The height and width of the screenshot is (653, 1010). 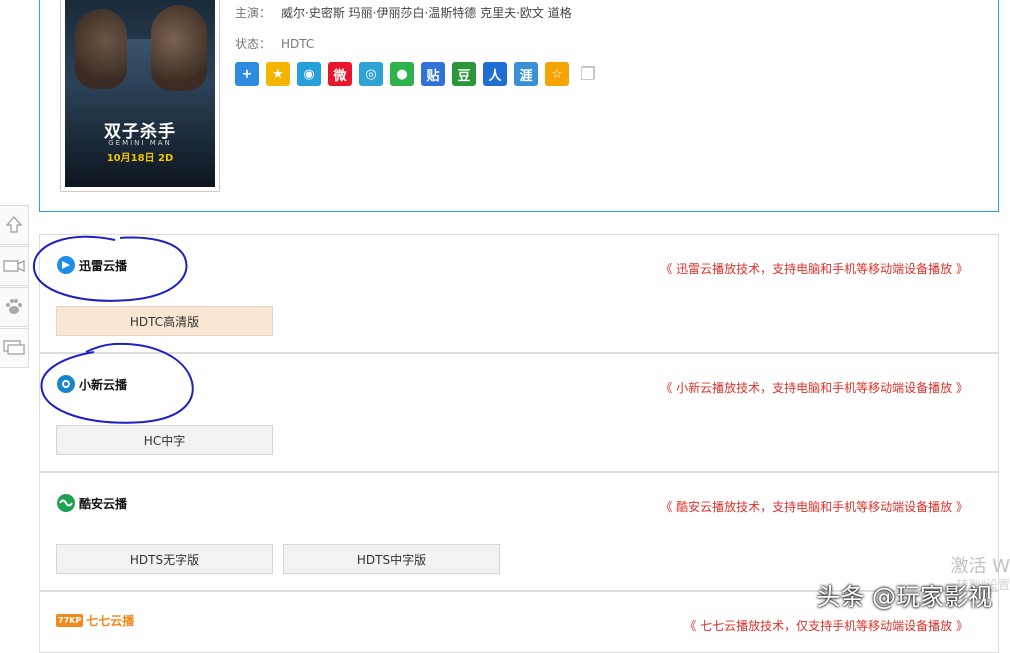 I want to click on plus-share-icon: +, so click(x=247, y=74).